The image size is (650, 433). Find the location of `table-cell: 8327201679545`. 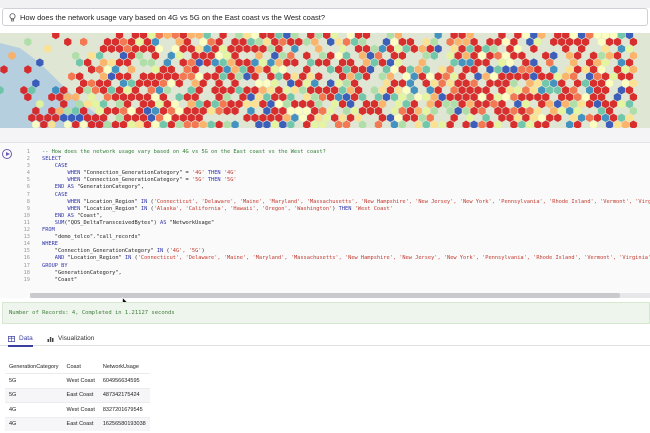

table-cell: 8327201679545 is located at coordinates (124, 409).